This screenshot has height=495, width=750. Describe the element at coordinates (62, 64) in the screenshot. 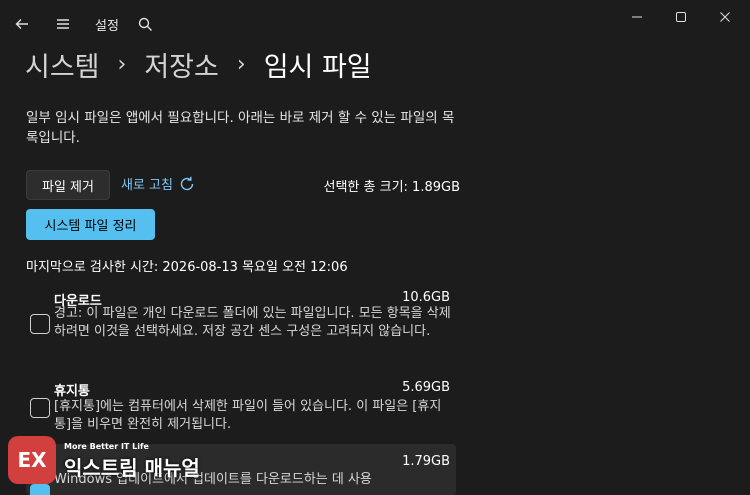

I see `breadcrumb-item-system: 시스템` at that location.